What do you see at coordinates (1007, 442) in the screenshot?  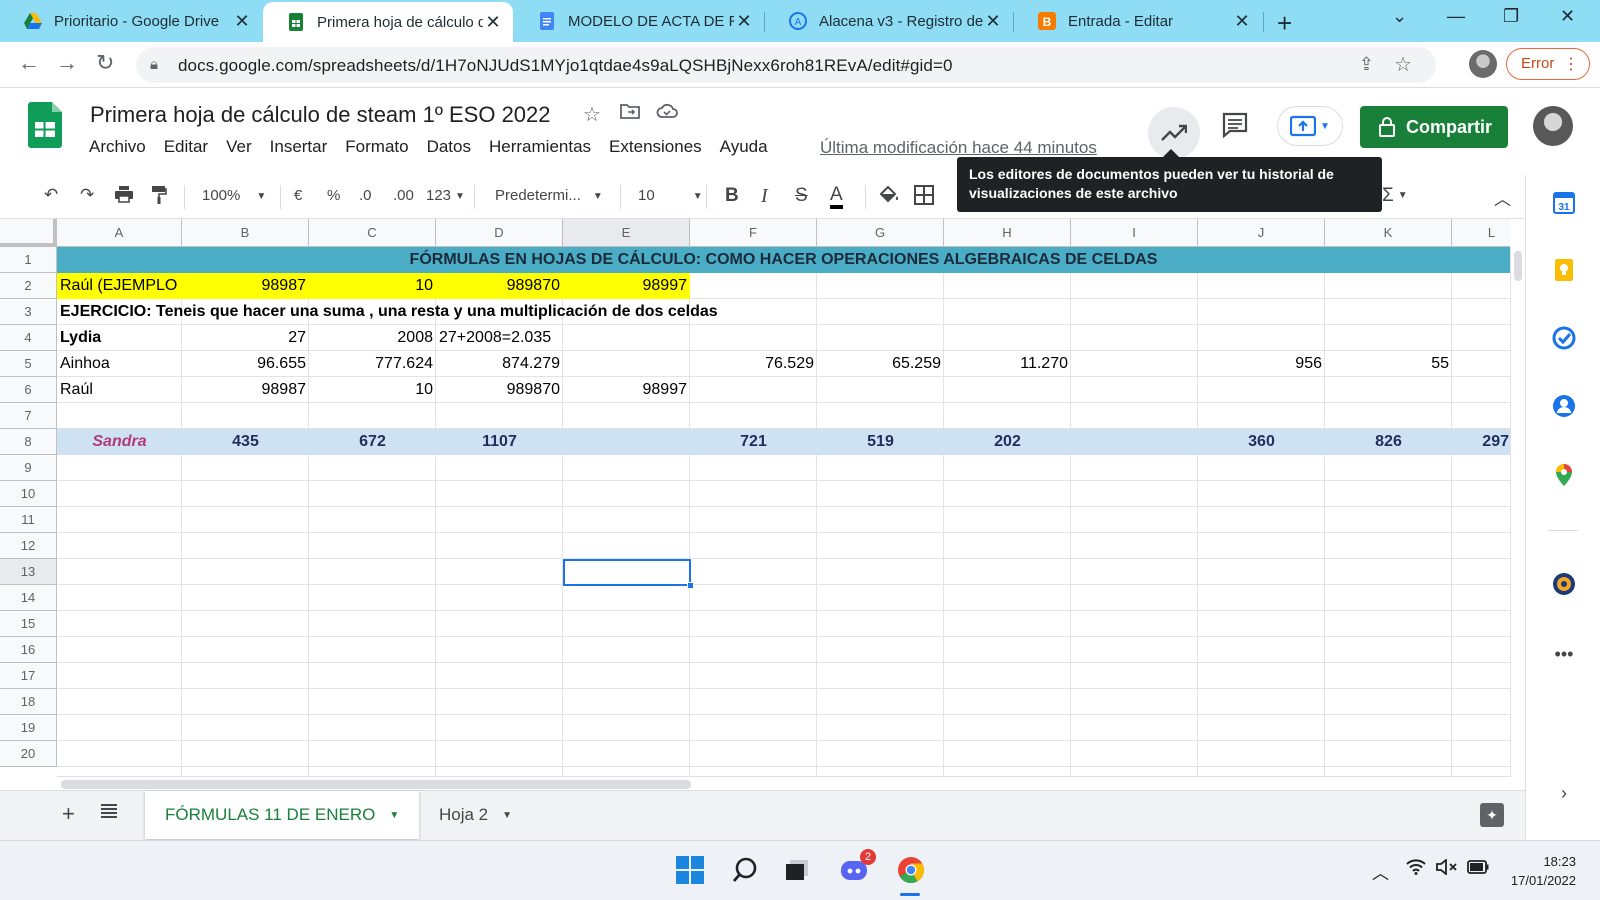 I see `cell-H8: 202` at bounding box center [1007, 442].